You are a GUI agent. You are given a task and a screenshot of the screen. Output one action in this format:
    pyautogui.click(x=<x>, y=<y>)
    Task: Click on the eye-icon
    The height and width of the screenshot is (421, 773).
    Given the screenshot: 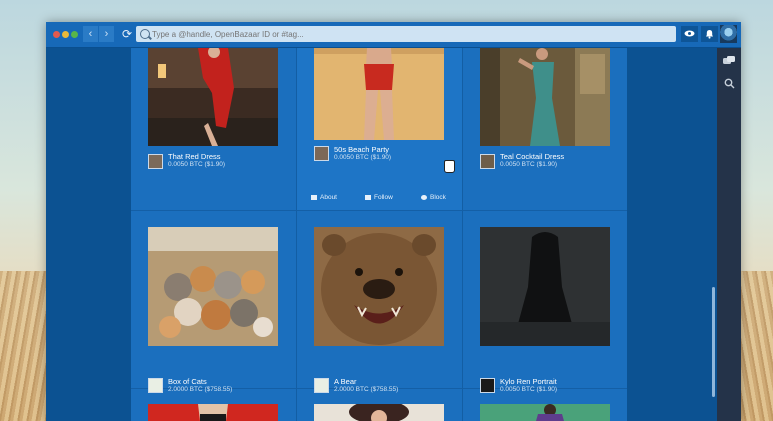 What is the action you would take?
    pyautogui.click(x=689, y=34)
    